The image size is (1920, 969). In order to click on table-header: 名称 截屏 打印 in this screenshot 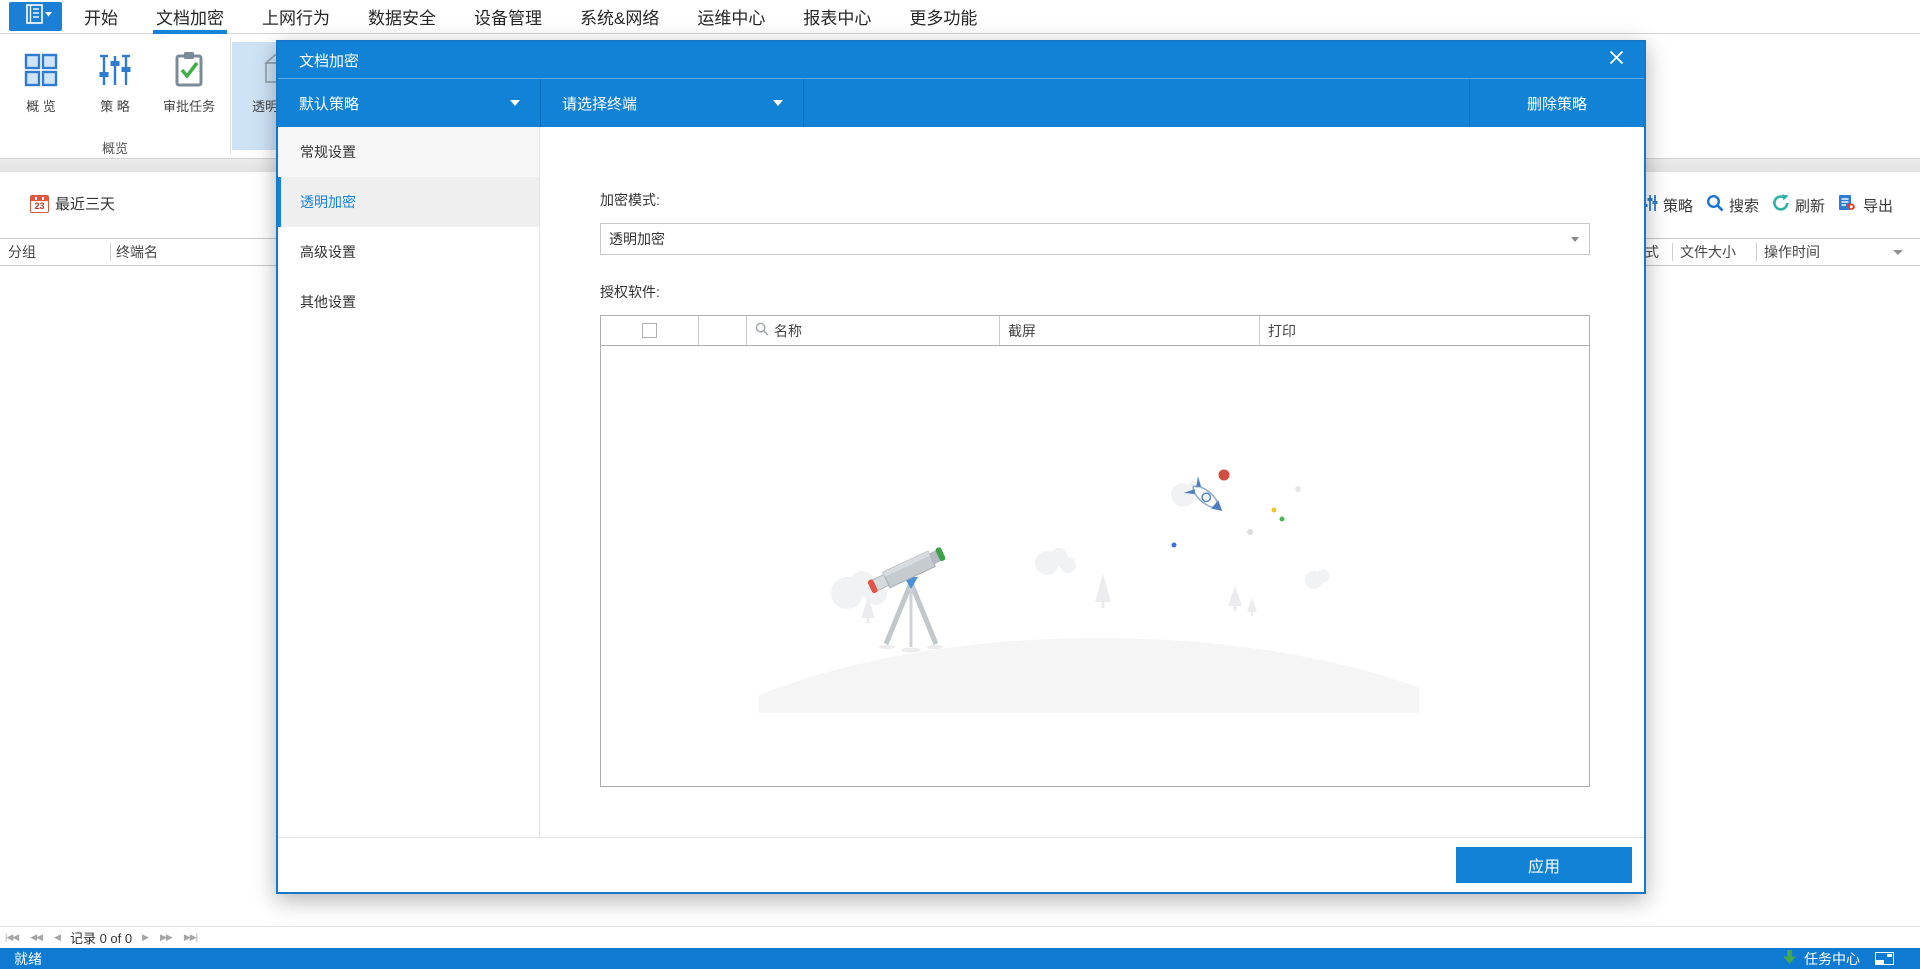, I will do `click(1095, 331)`.